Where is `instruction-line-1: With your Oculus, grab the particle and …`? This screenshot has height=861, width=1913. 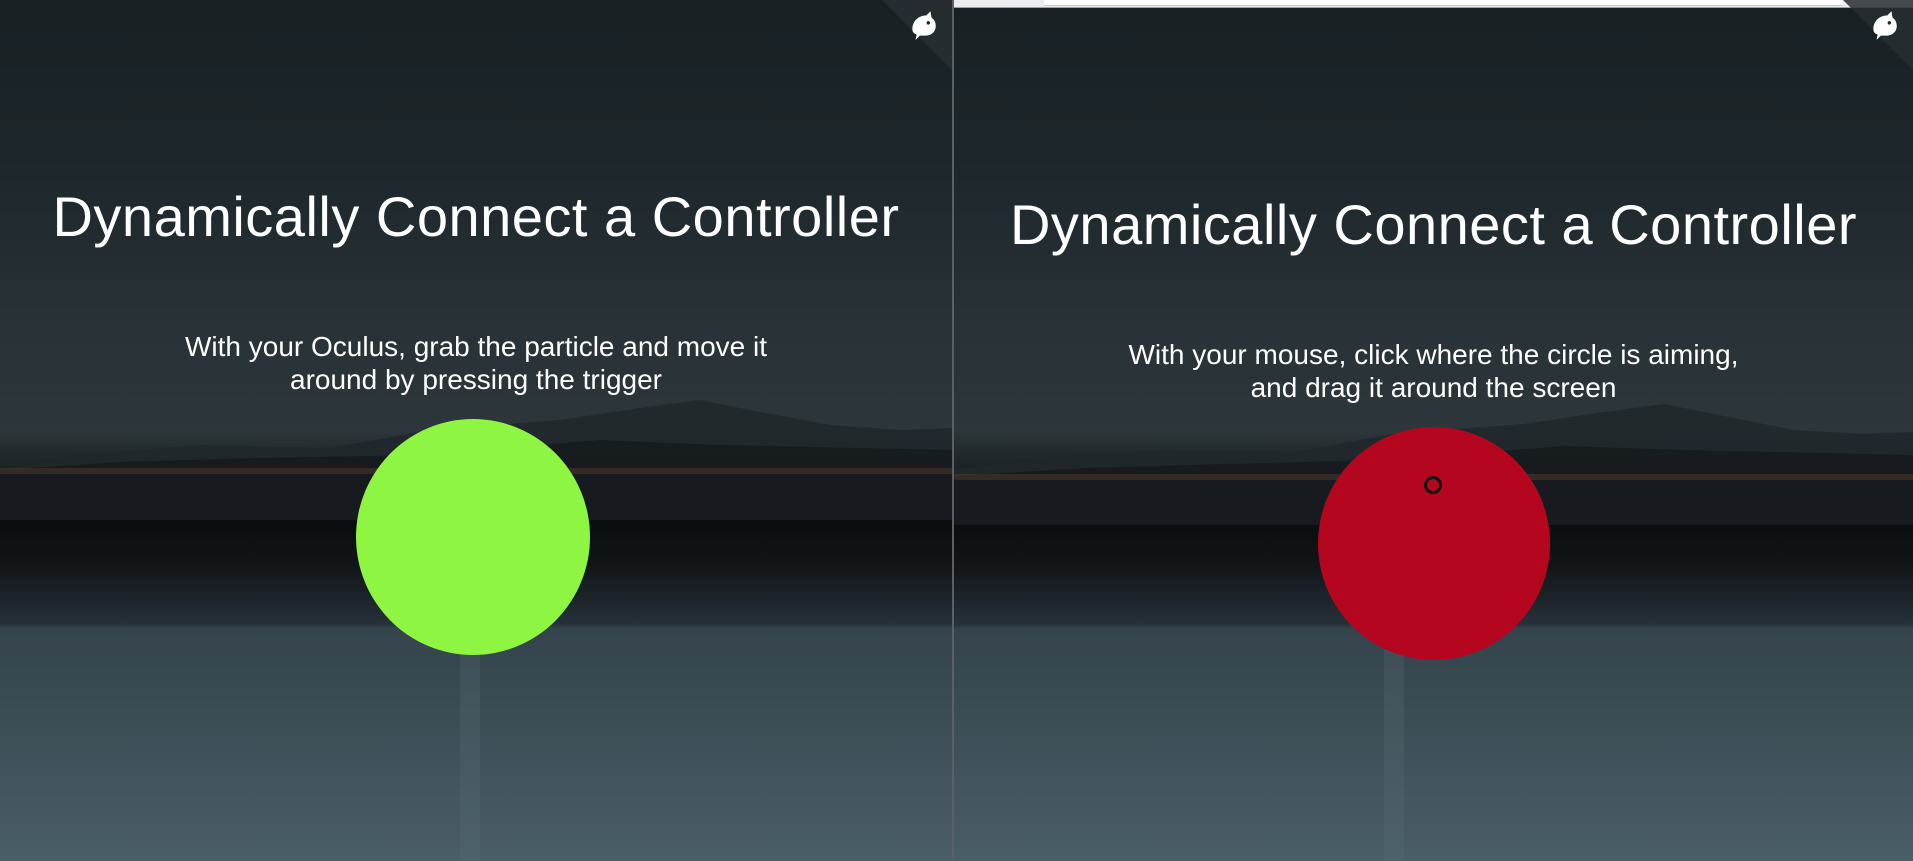 instruction-line-1: With your Oculus, grab the particle and … is located at coordinates (476, 346).